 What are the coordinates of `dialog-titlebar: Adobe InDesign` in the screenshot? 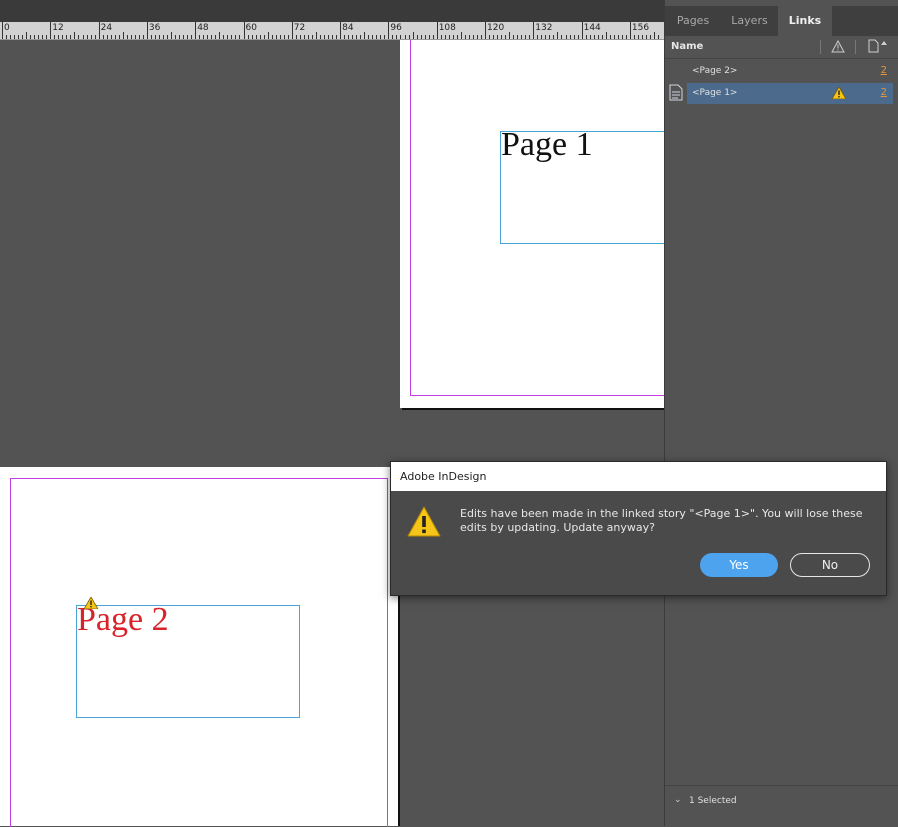 It's located at (638, 476).